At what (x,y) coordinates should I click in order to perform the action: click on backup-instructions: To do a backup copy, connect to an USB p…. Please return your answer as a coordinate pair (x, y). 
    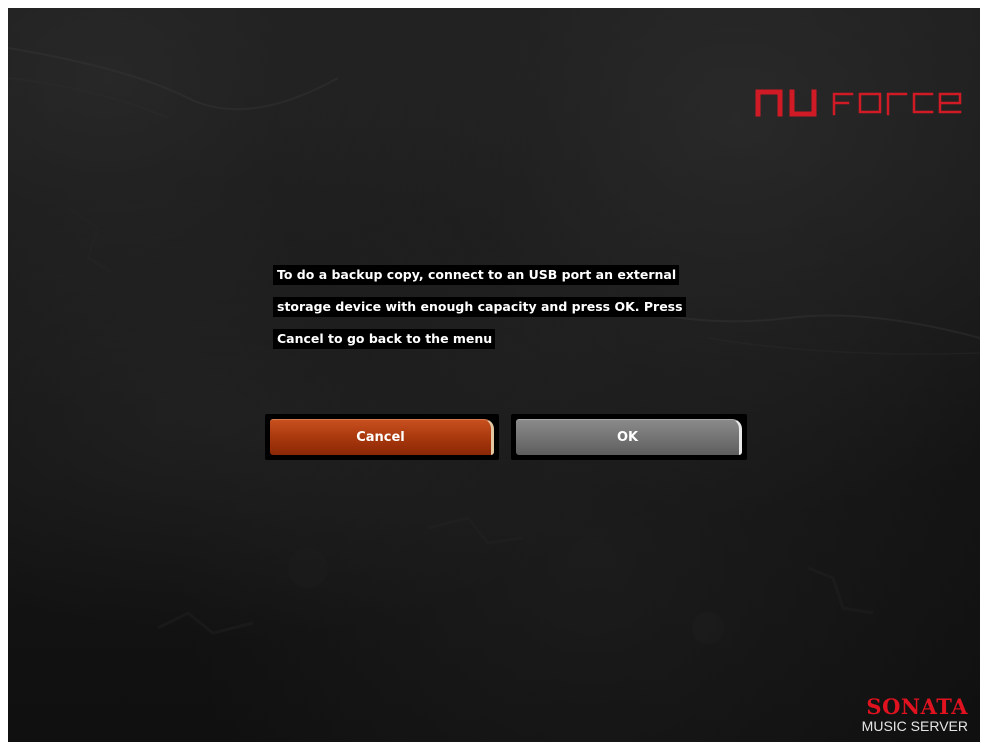
    Looking at the image, I should click on (503, 312).